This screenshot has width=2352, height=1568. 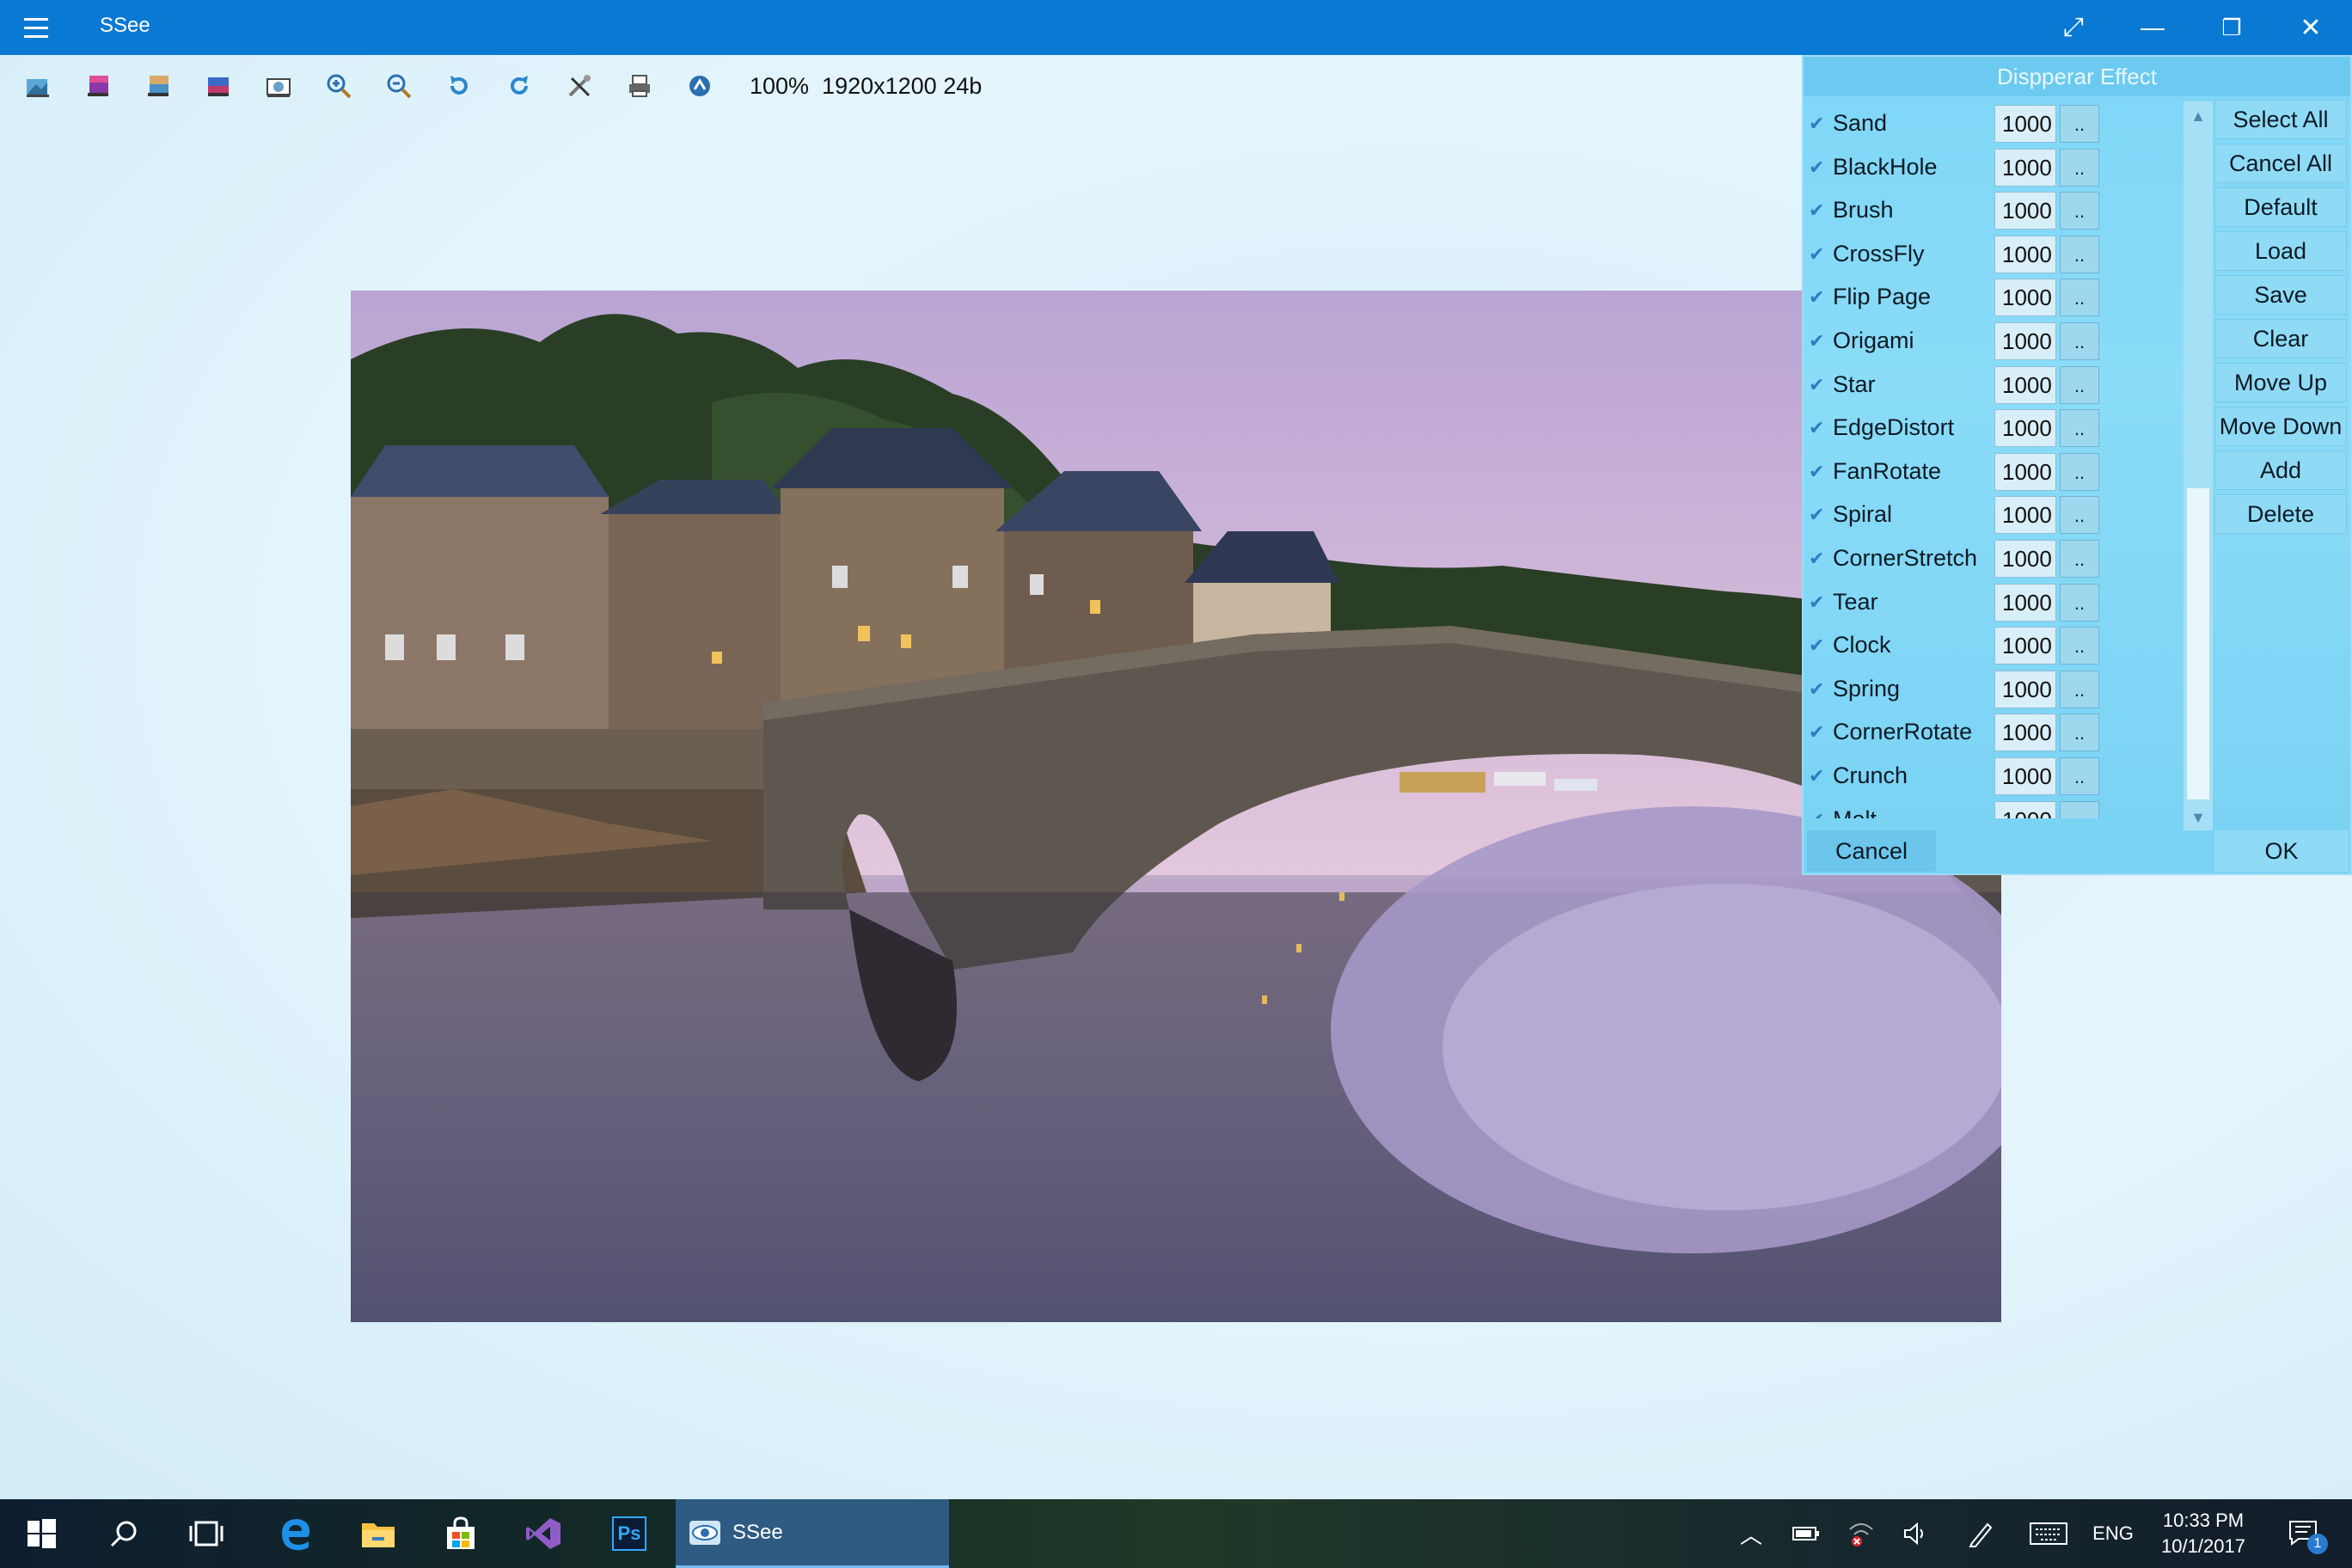 I want to click on clear-button: Clear, so click(x=2280, y=338).